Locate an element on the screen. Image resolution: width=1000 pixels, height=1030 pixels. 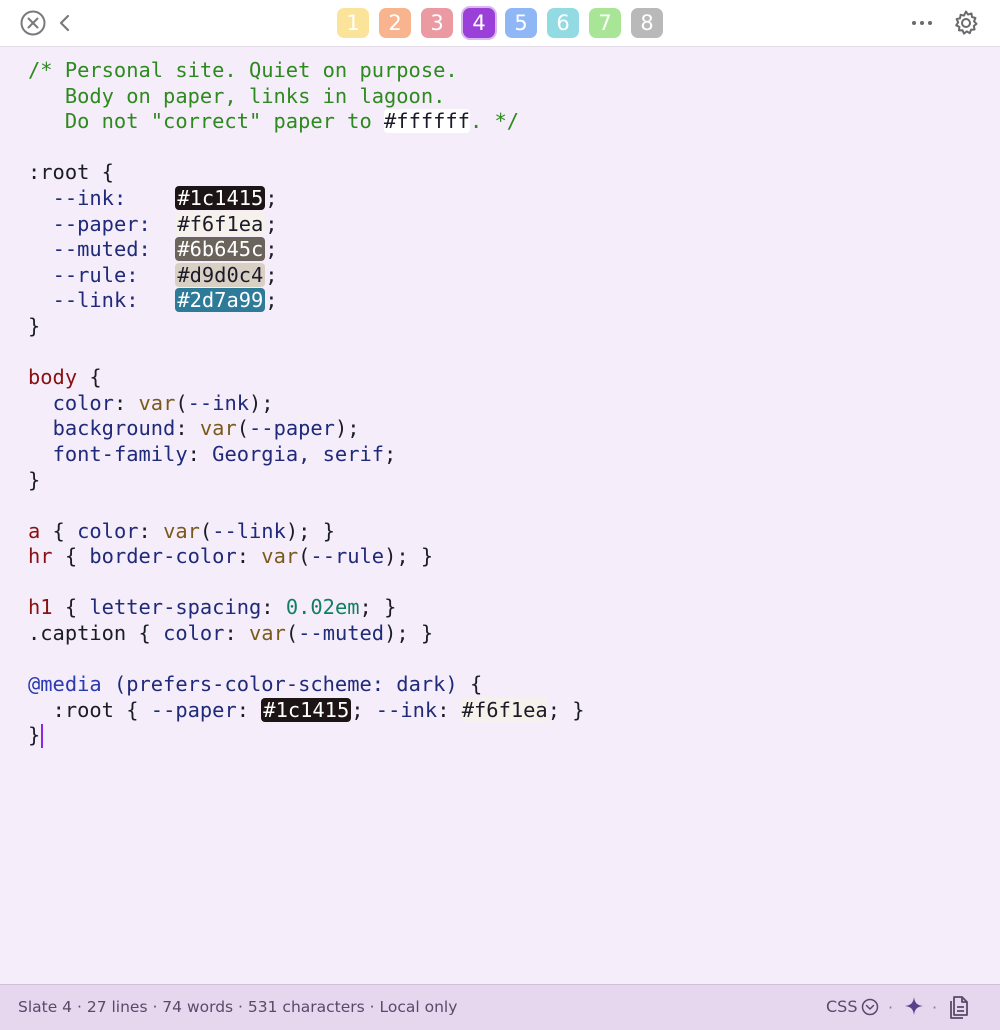
tab-label: 6 is located at coordinates (563, 23).